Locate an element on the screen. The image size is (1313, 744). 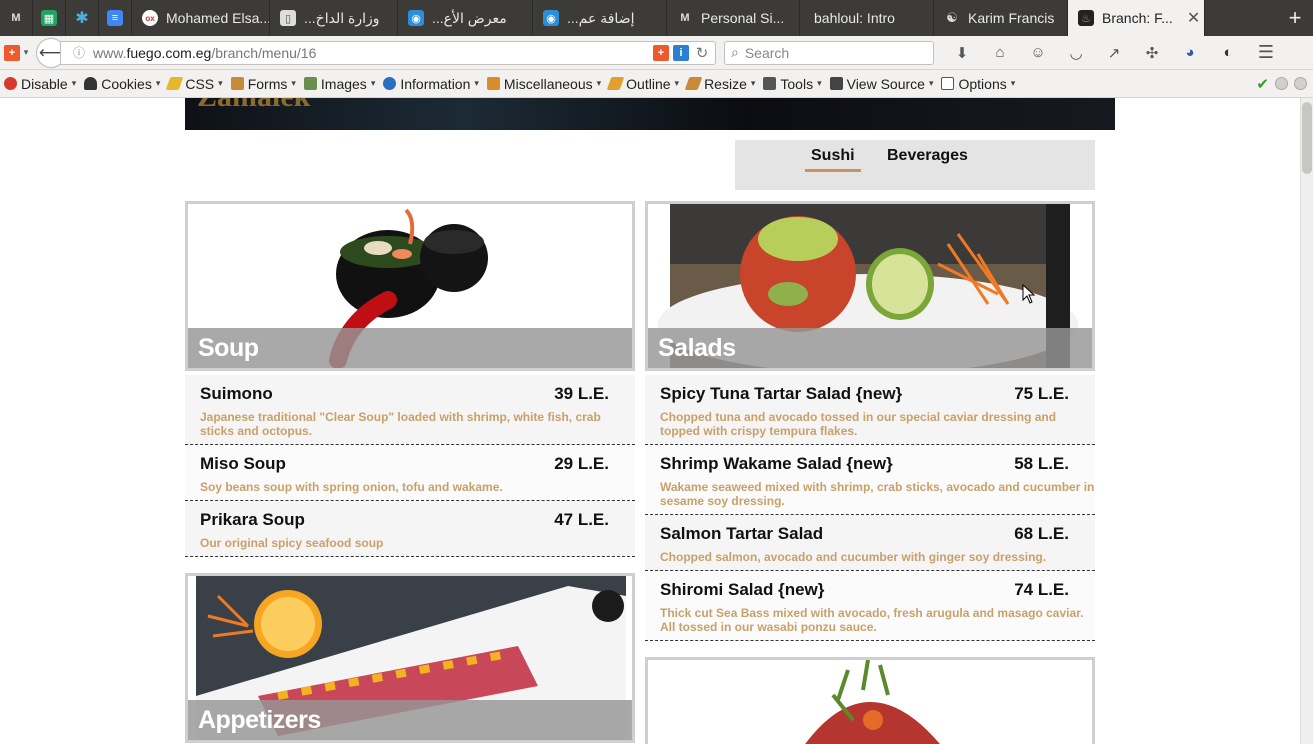
item-name: Prikara Soup is located at coordinates (252, 519).